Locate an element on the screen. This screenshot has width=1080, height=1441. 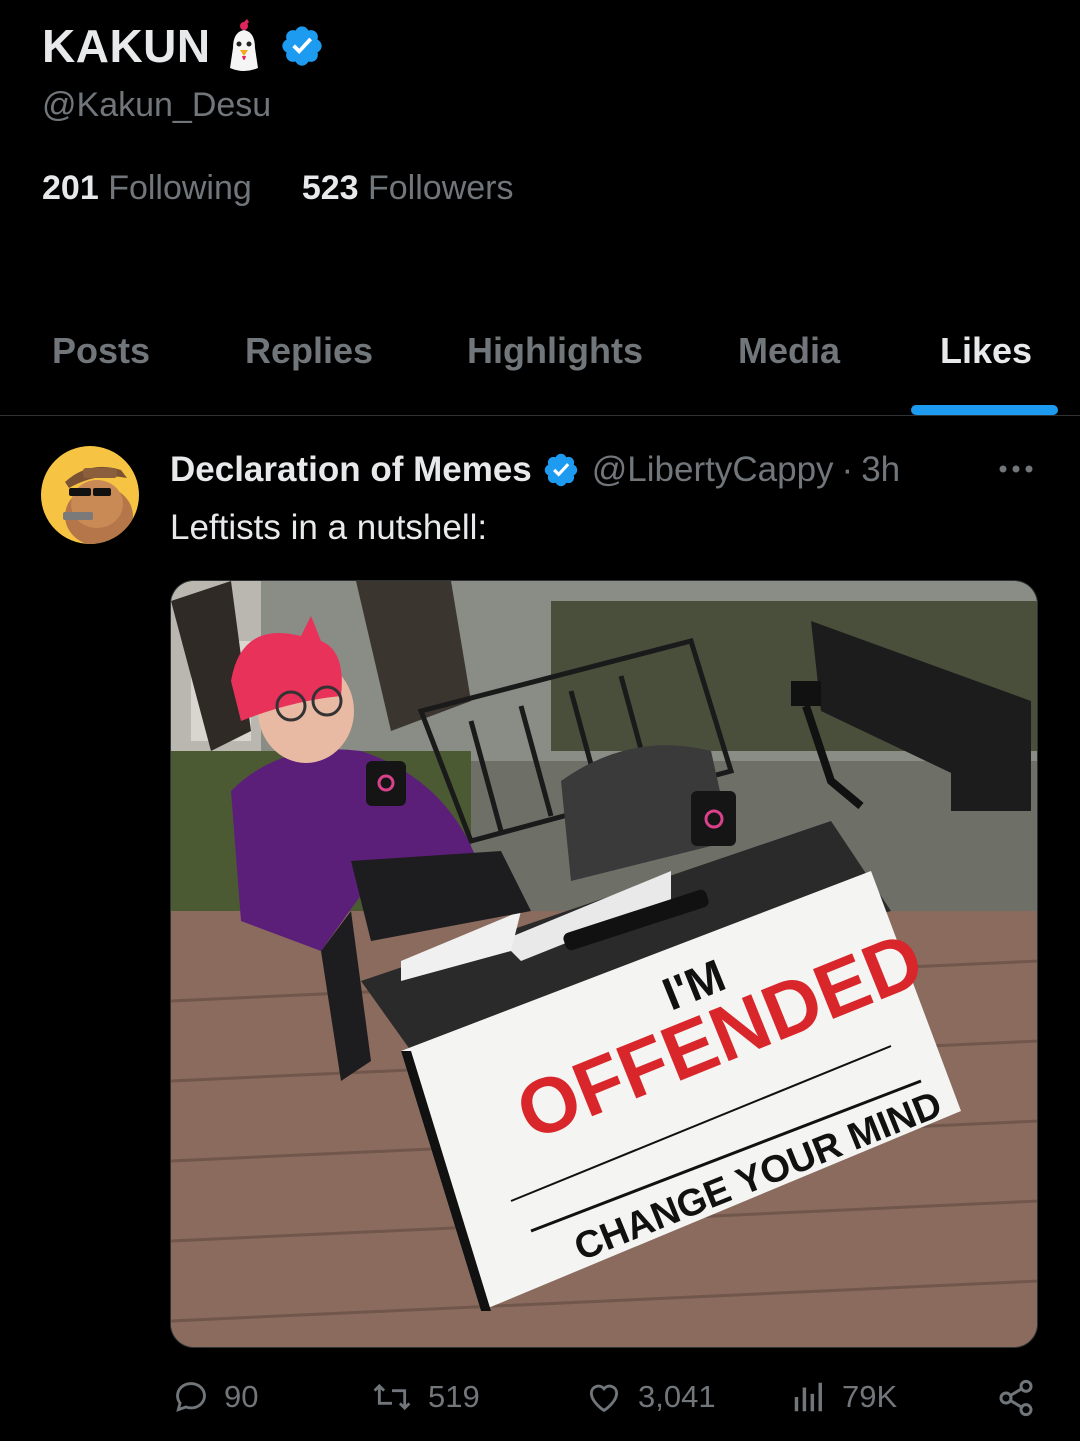
heart-icon is located at coordinates (604, 1398).